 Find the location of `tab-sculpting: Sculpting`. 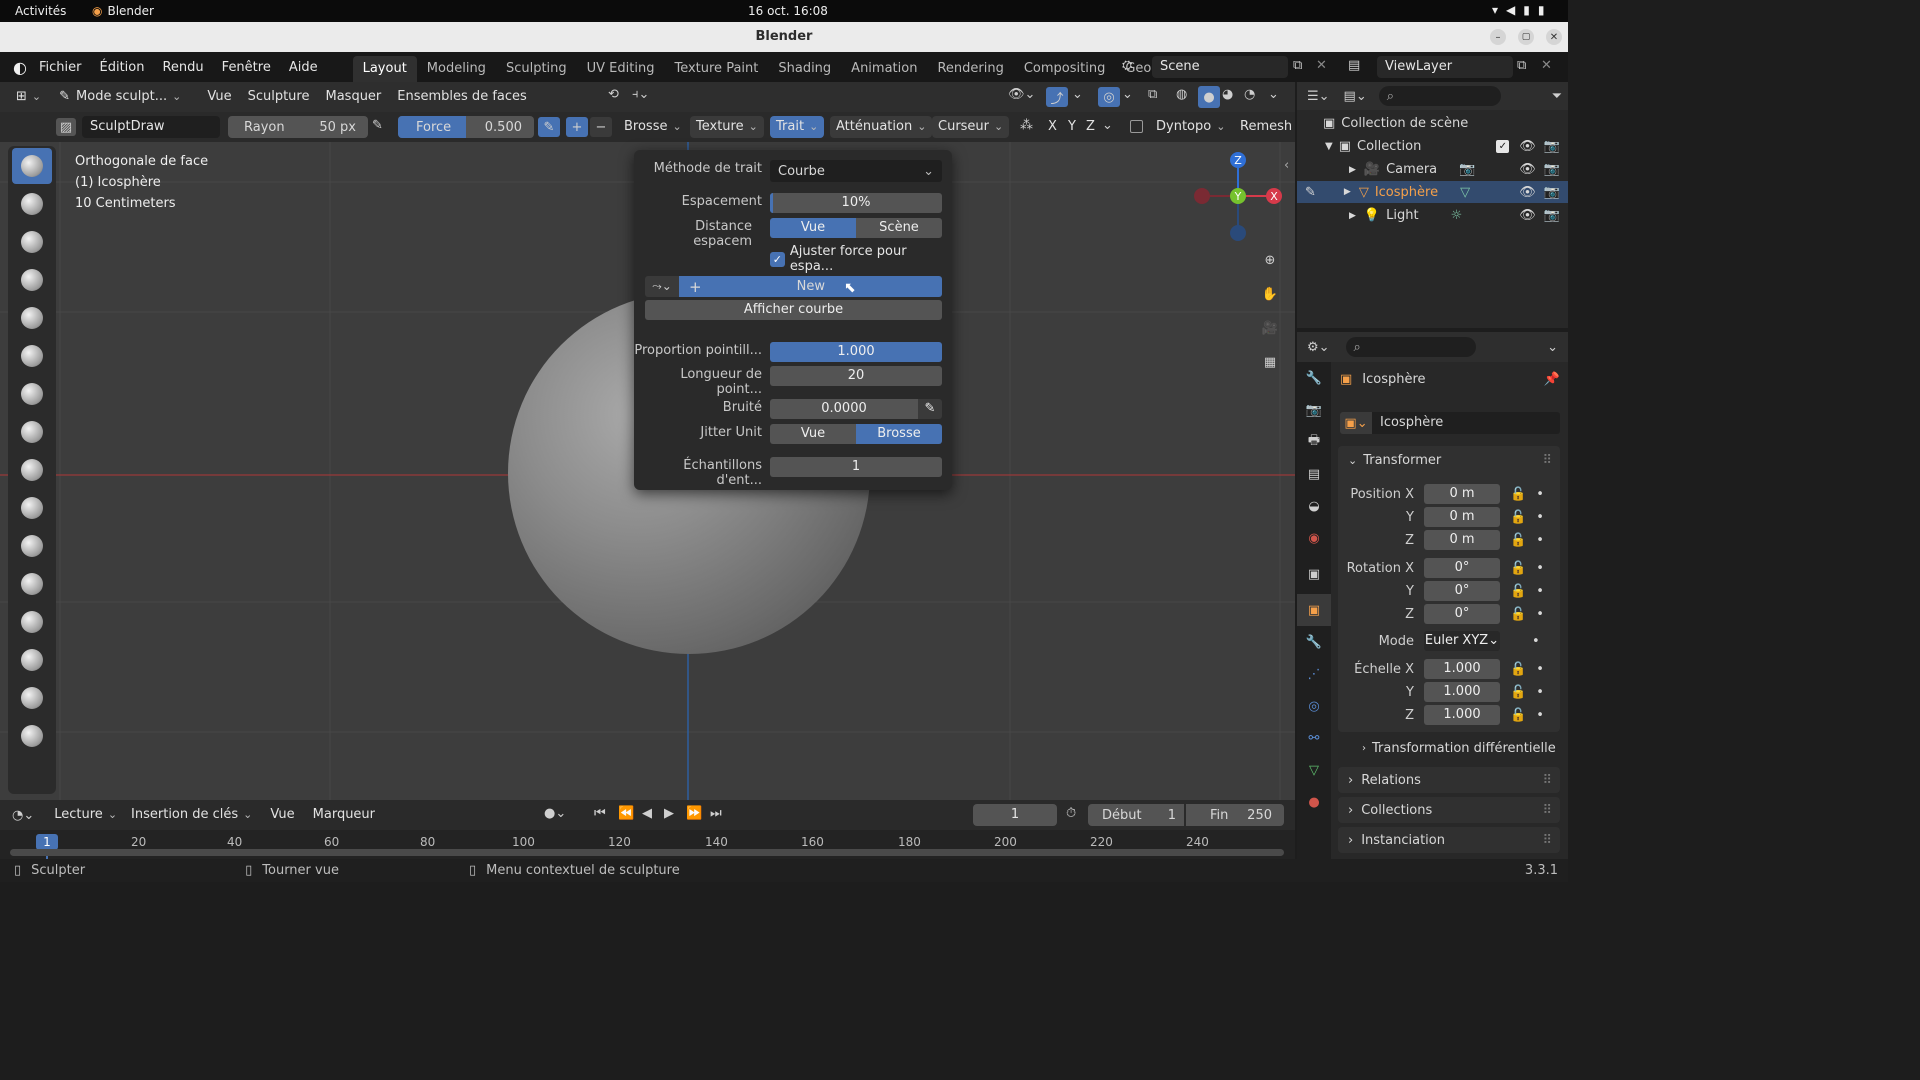

tab-sculpting: Sculpting is located at coordinates (536, 69).